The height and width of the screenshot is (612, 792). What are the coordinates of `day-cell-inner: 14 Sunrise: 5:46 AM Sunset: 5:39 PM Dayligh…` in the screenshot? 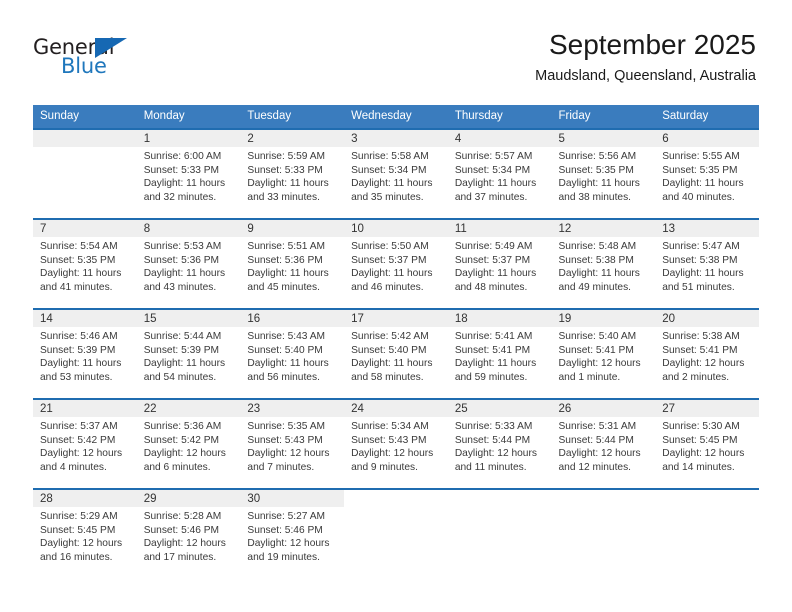 It's located at (85, 354).